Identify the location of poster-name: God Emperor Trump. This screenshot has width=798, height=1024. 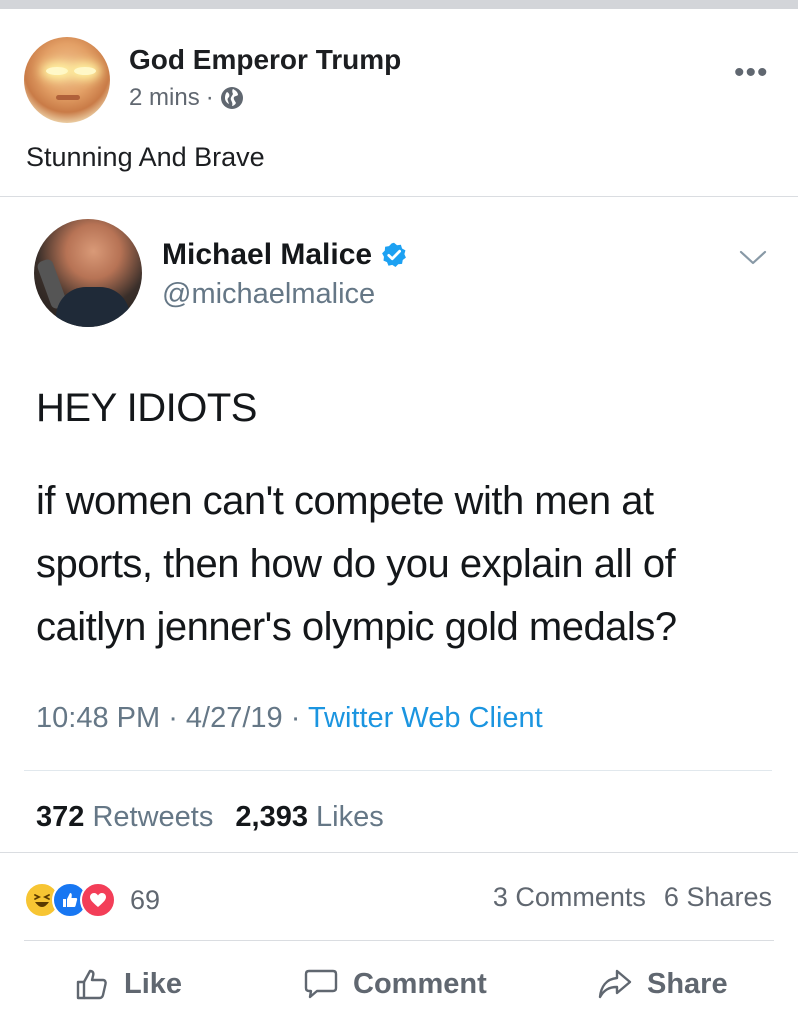
(265, 60).